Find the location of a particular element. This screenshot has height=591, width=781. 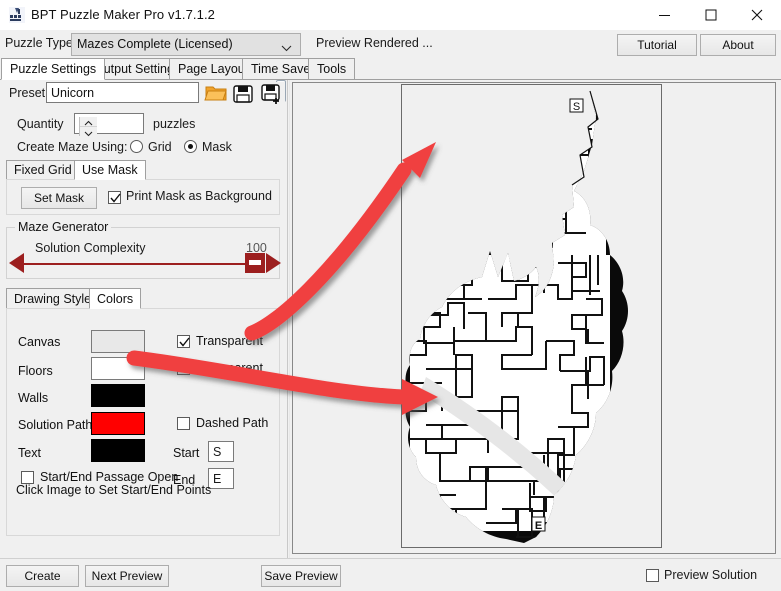

text-color-swatch is located at coordinates (118, 450).